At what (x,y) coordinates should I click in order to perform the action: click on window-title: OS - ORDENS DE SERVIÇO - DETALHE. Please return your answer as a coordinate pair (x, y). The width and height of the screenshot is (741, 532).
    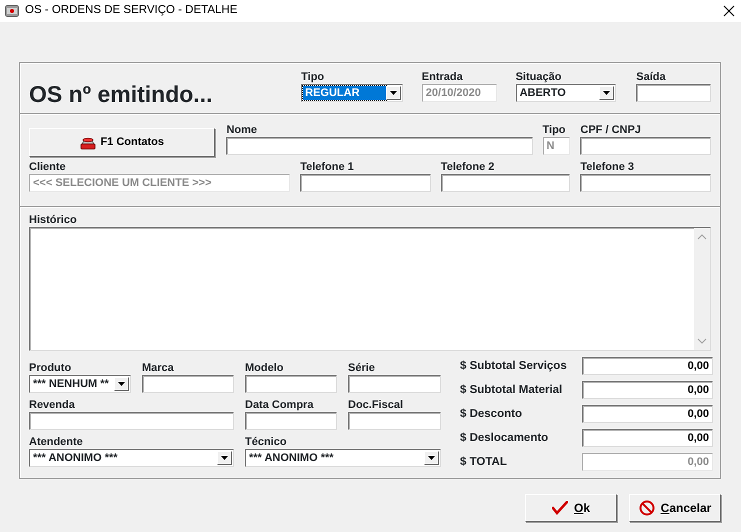
    Looking at the image, I should click on (131, 10).